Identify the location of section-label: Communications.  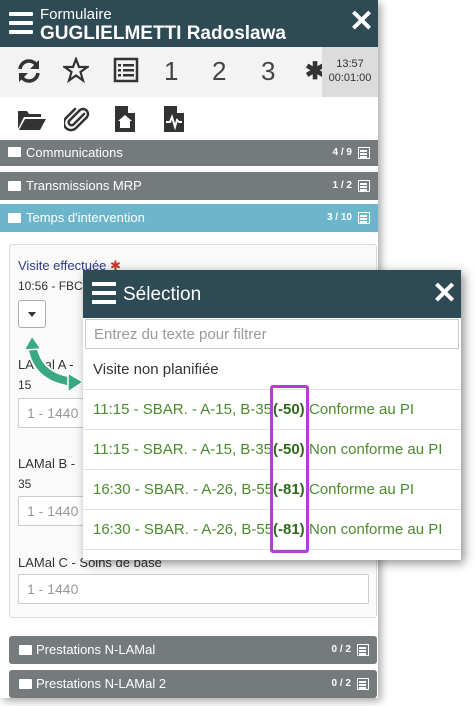
(74, 152).